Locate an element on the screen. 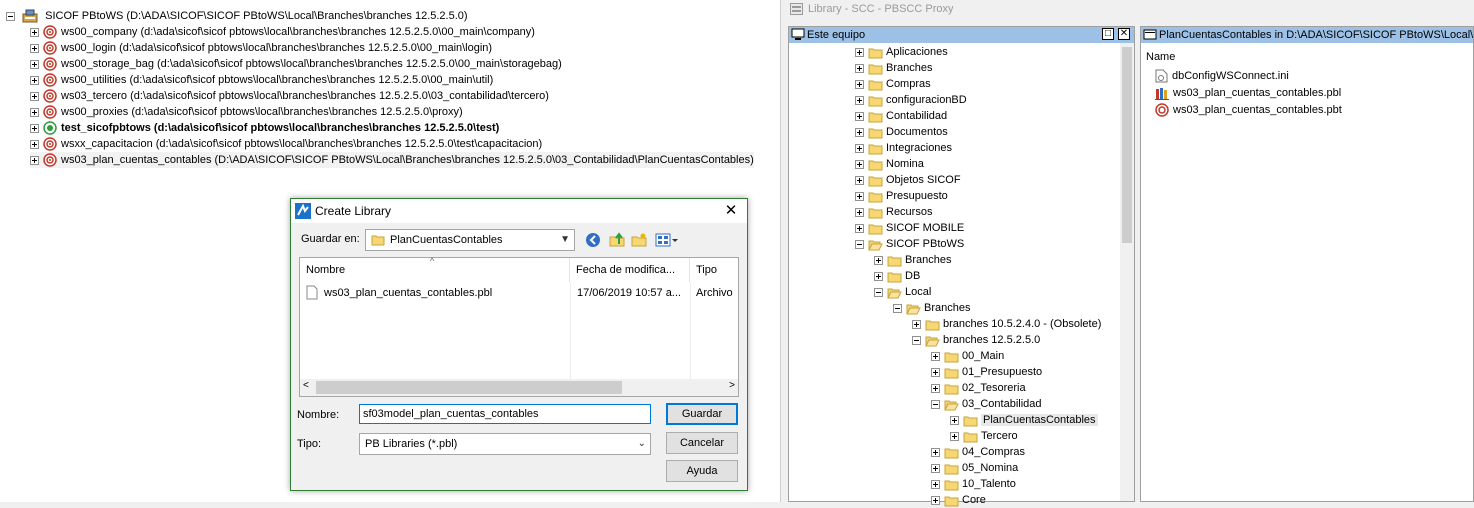 Image resolution: width=1474 pixels, height=508 pixels. column-header-name: Nombre is located at coordinates (435, 270).